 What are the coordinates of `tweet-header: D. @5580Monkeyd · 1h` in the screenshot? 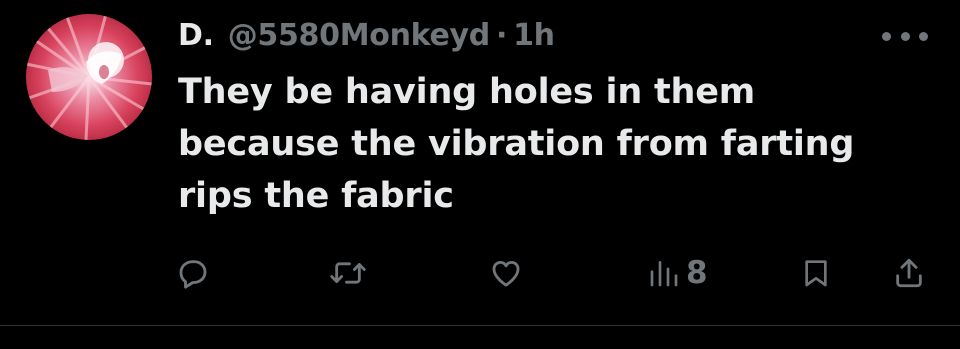 It's located at (366, 35).